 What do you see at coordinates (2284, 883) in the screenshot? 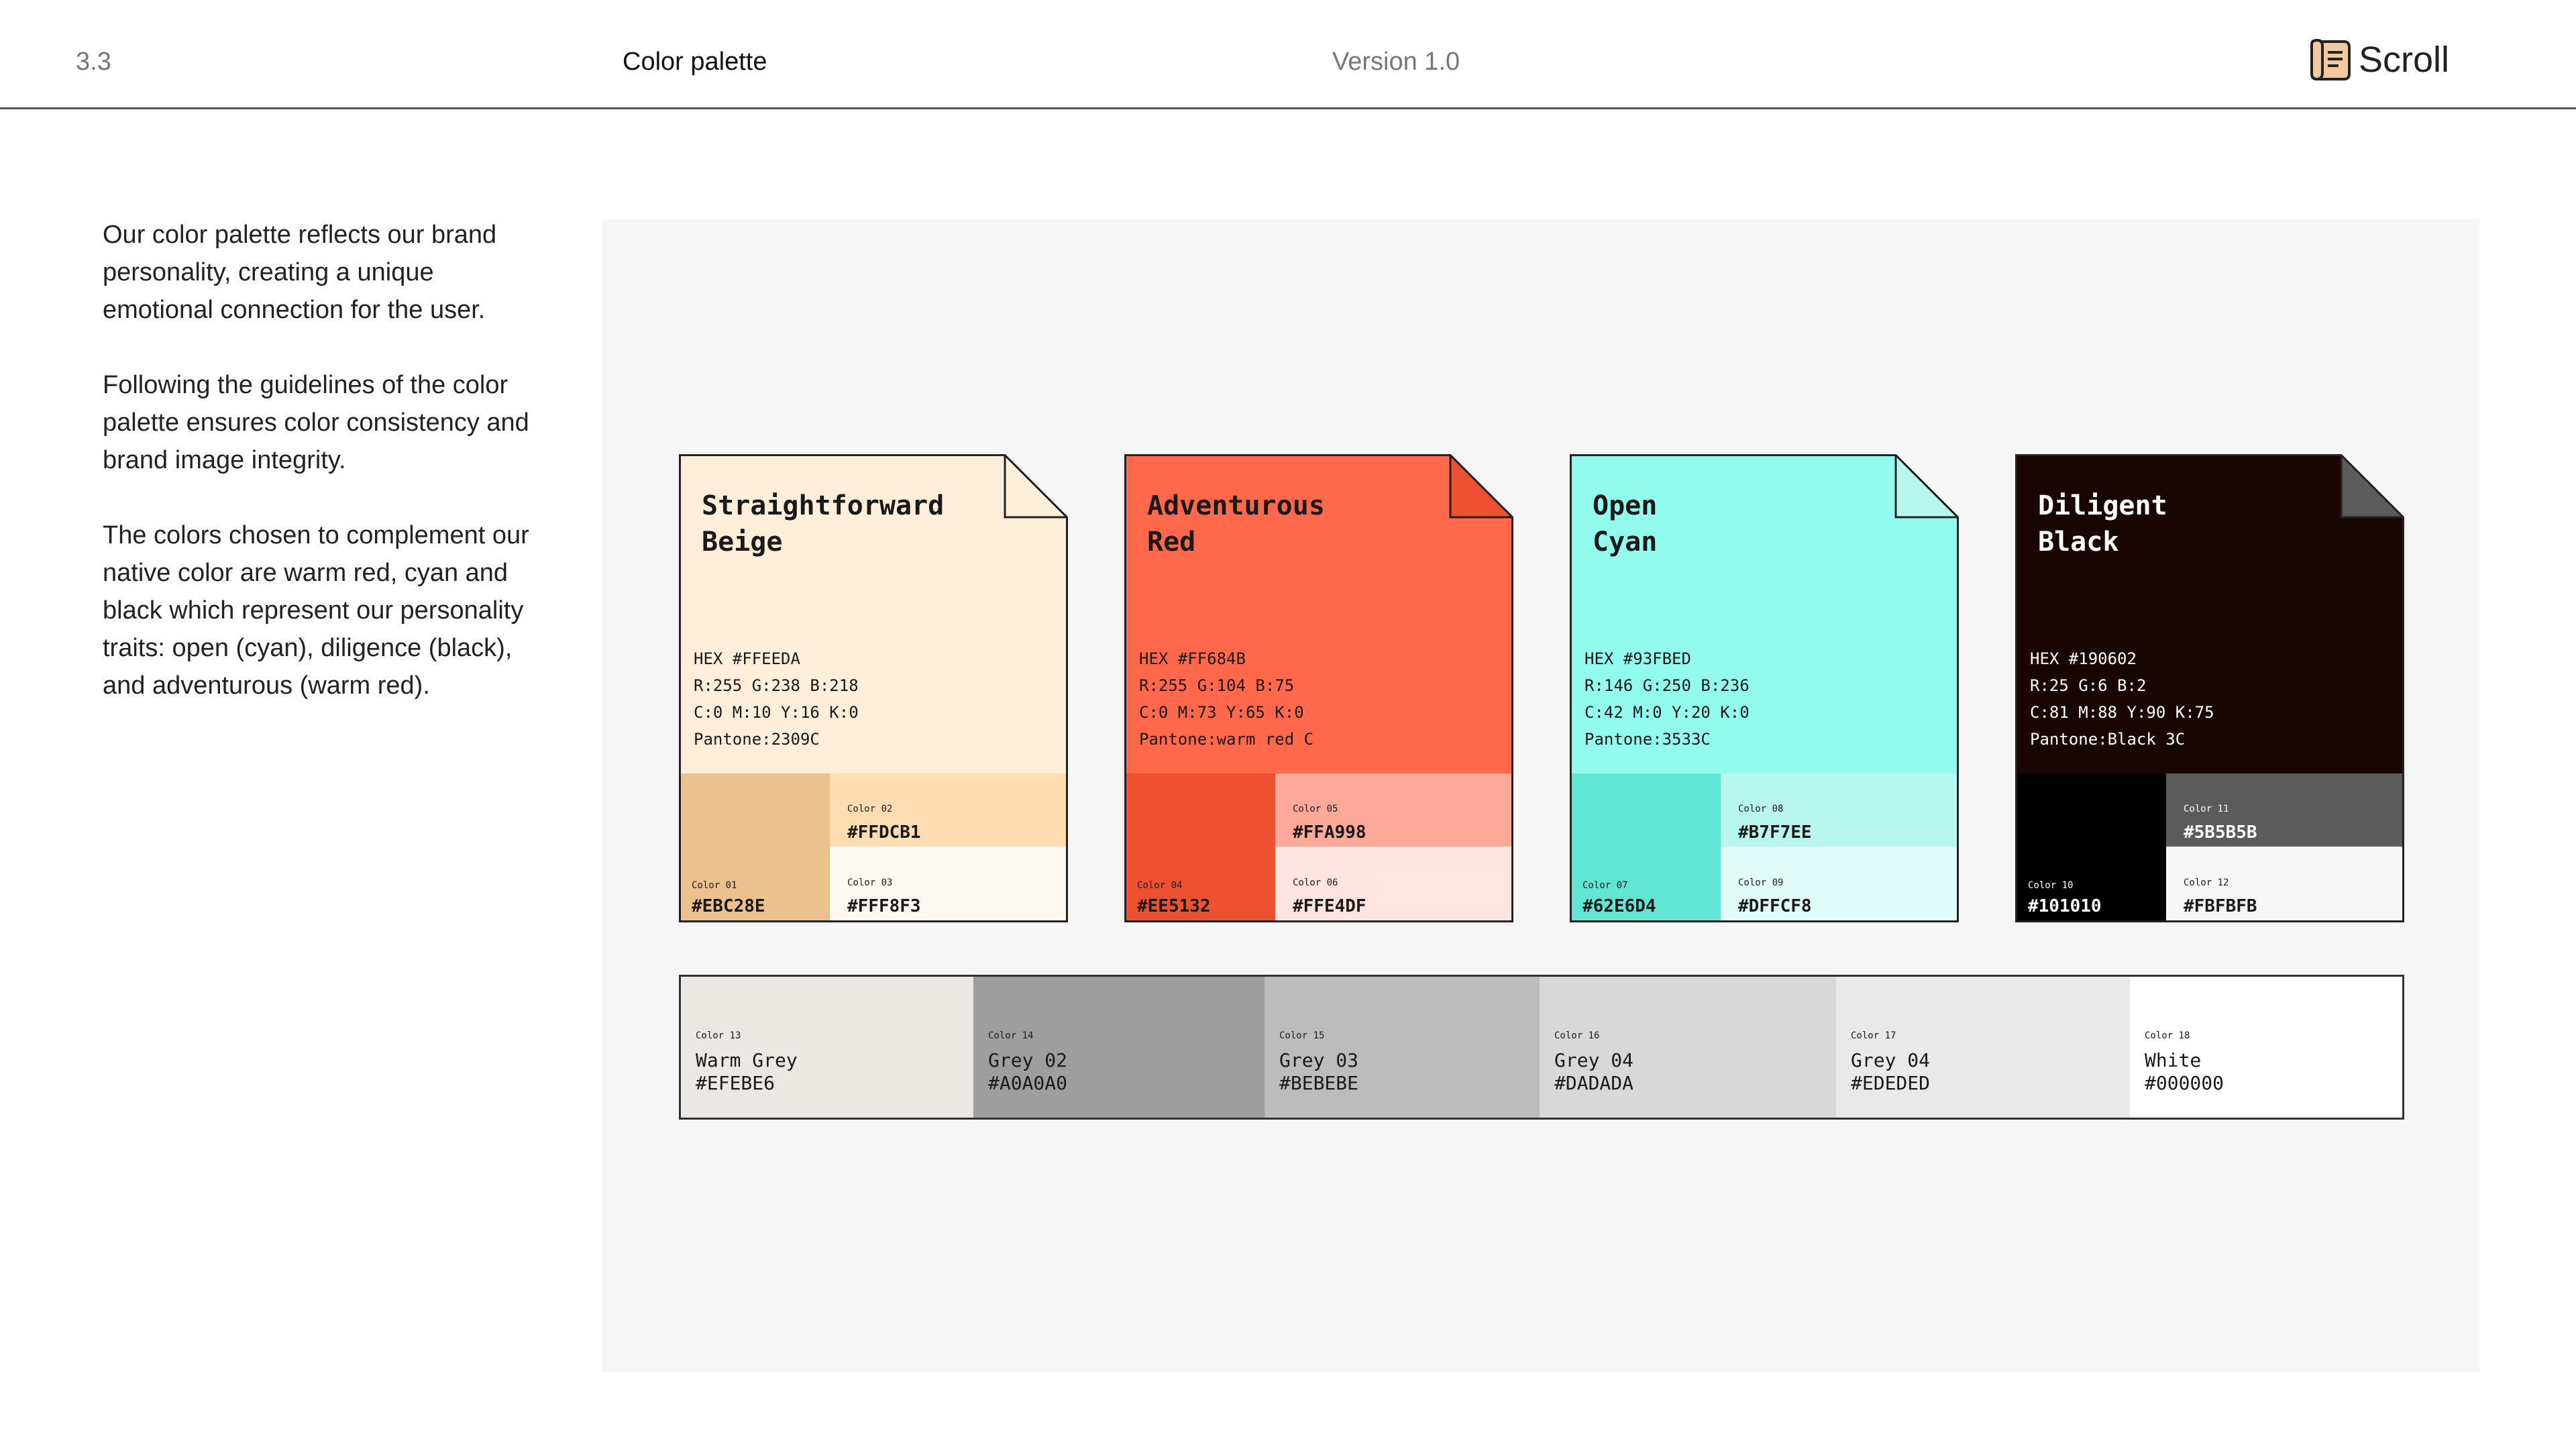
I see `color-swatch: Color 12 #FBFBFB` at bounding box center [2284, 883].